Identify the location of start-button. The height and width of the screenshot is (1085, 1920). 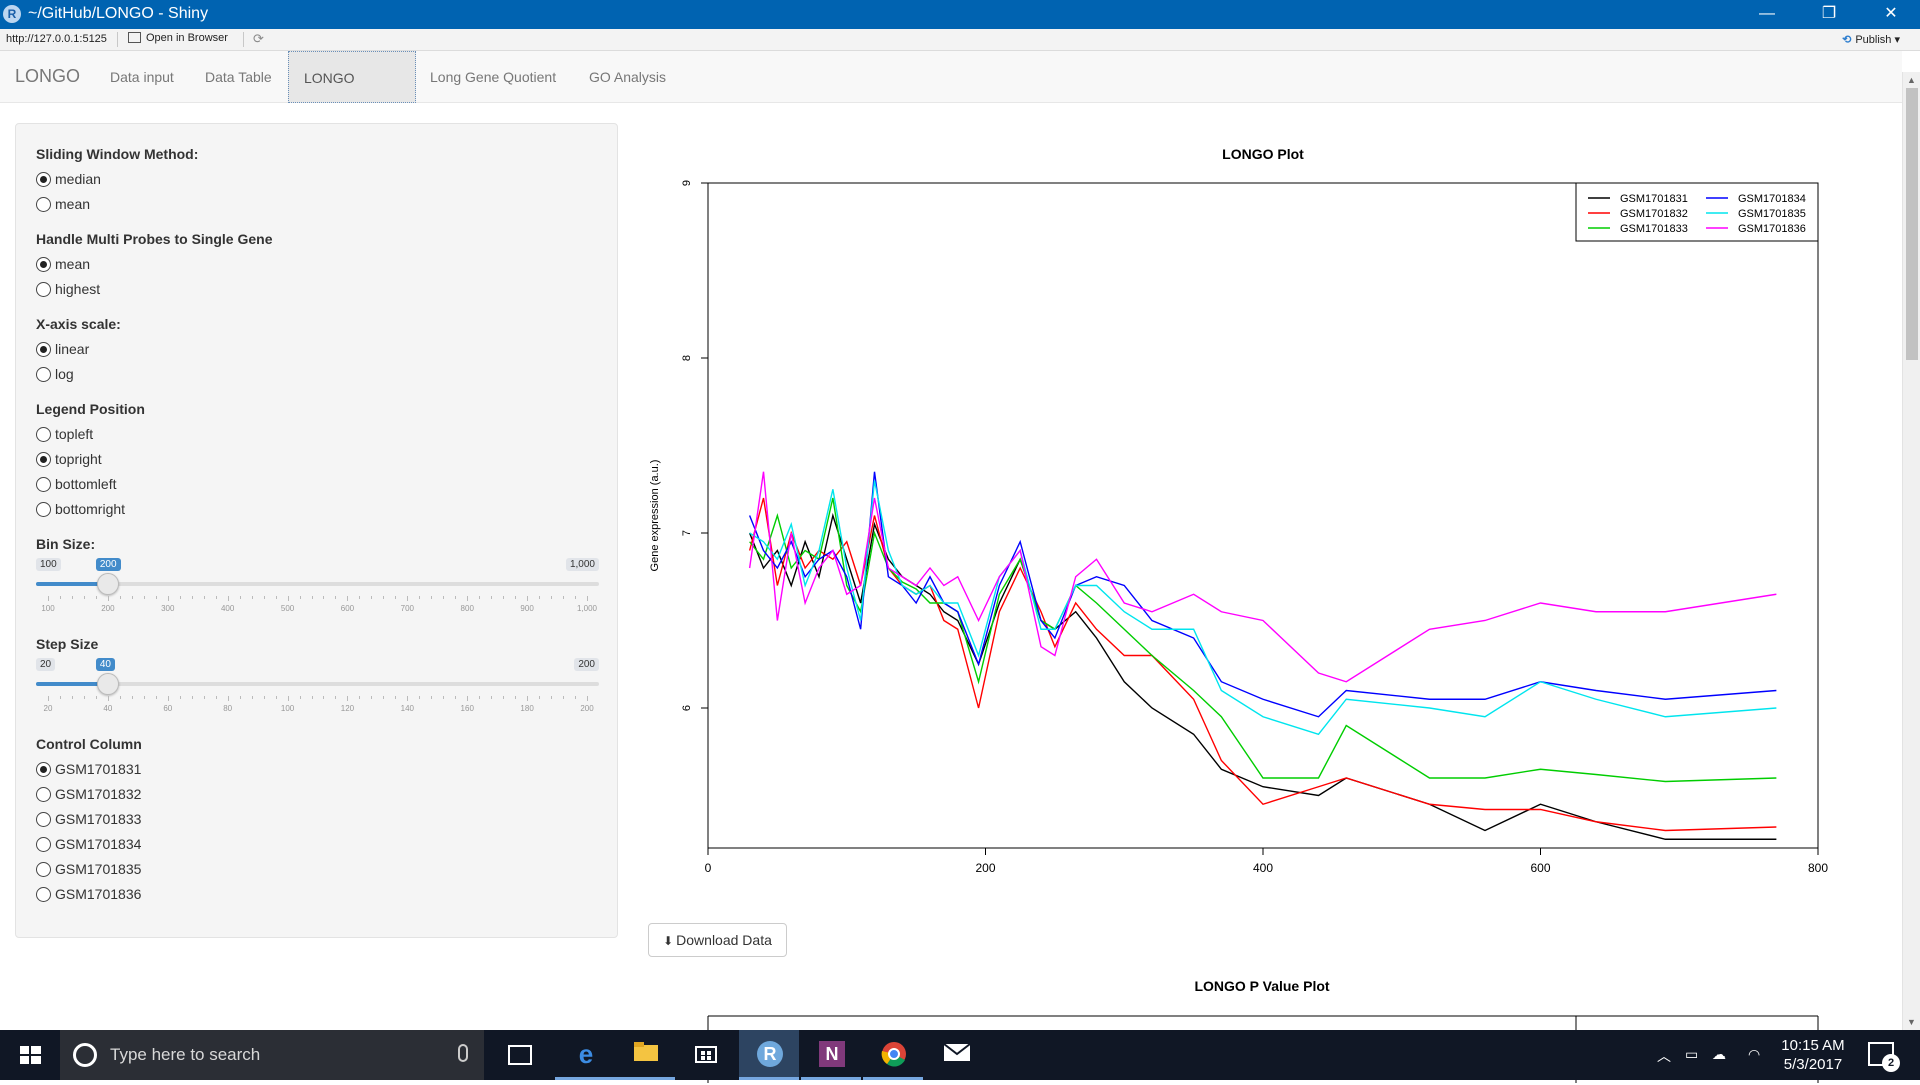
(30, 1055).